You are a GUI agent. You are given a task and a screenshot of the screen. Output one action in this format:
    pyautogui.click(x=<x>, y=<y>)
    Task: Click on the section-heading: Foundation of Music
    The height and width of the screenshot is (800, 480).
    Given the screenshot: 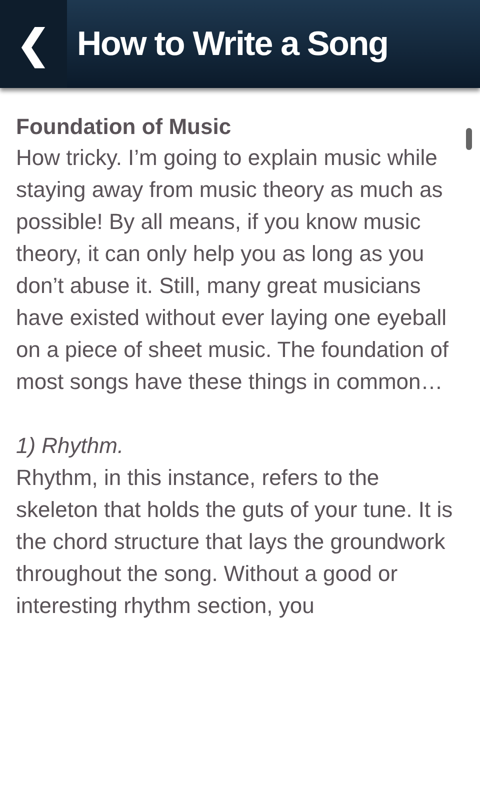 What is the action you would take?
    pyautogui.click(x=124, y=127)
    